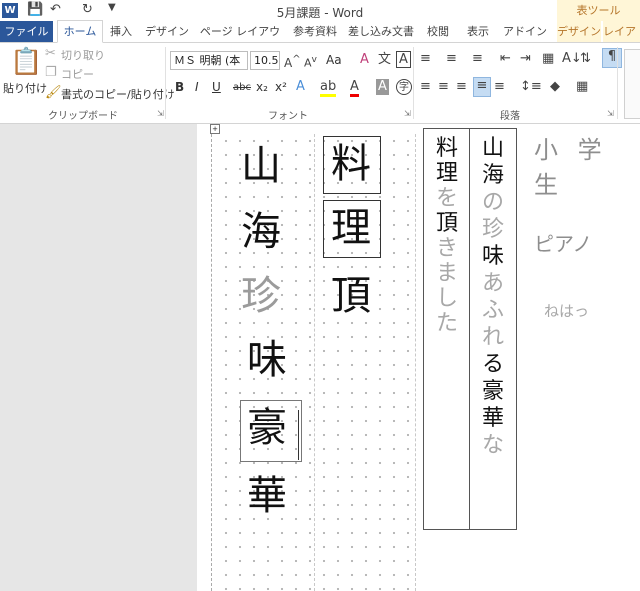  Describe the element at coordinates (492, 445) in the screenshot. I see `table-char: な` at that location.